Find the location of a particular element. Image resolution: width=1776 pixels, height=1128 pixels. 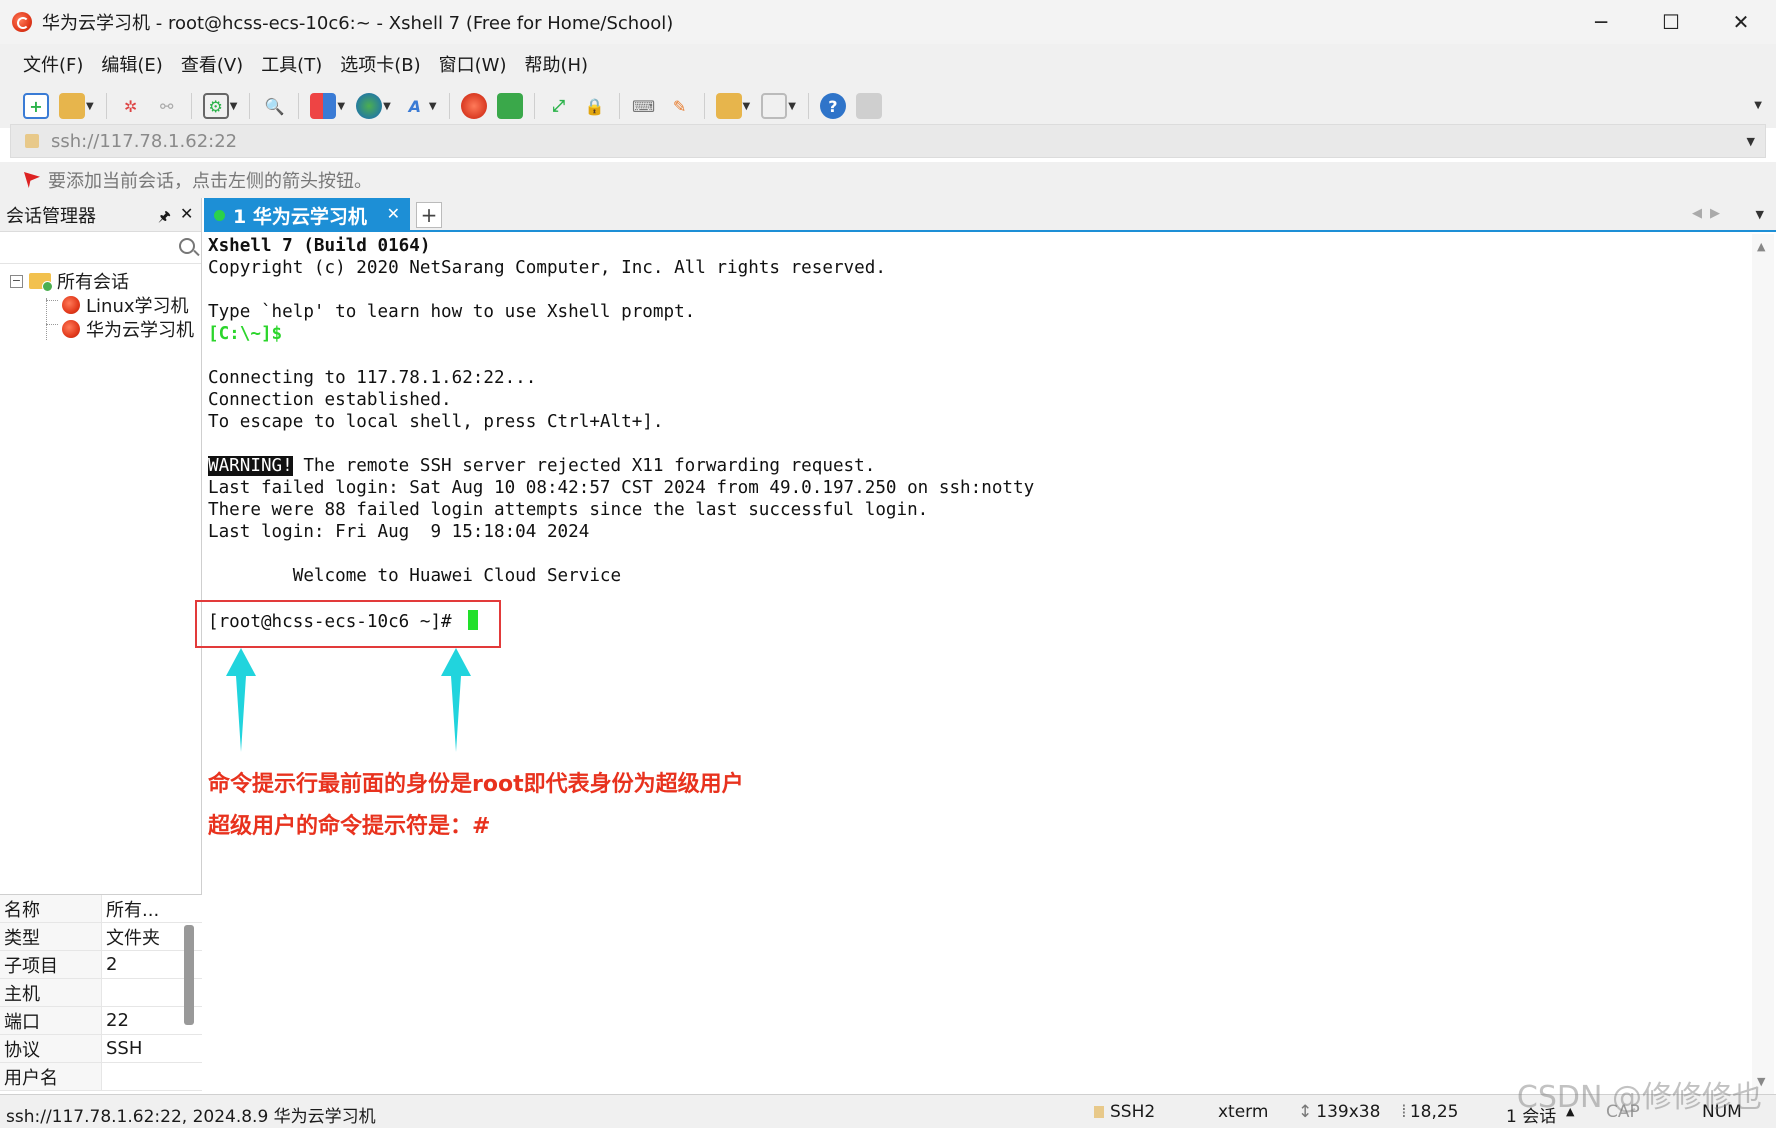

session-search-input is located at coordinates (100, 248).